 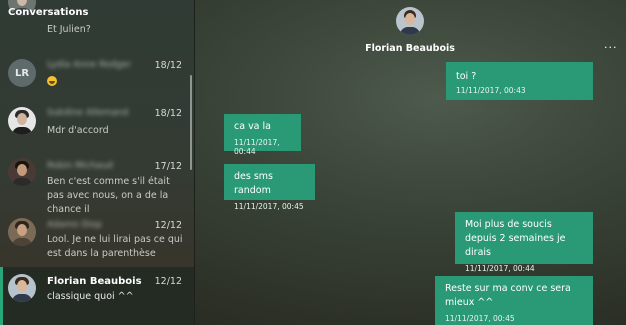 What do you see at coordinates (48, 12) in the screenshot?
I see `sidebar-title: Conversations` at bounding box center [48, 12].